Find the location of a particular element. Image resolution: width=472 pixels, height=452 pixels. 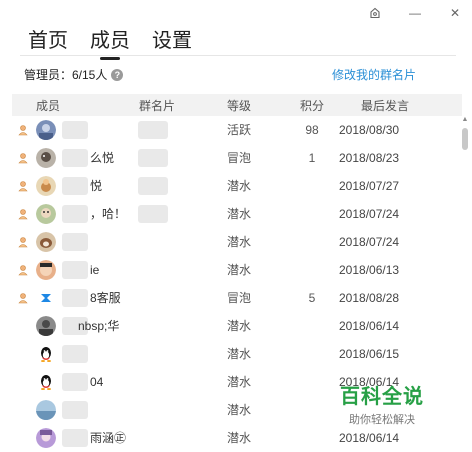

column-group-card: 群名片 is located at coordinates (157, 105).